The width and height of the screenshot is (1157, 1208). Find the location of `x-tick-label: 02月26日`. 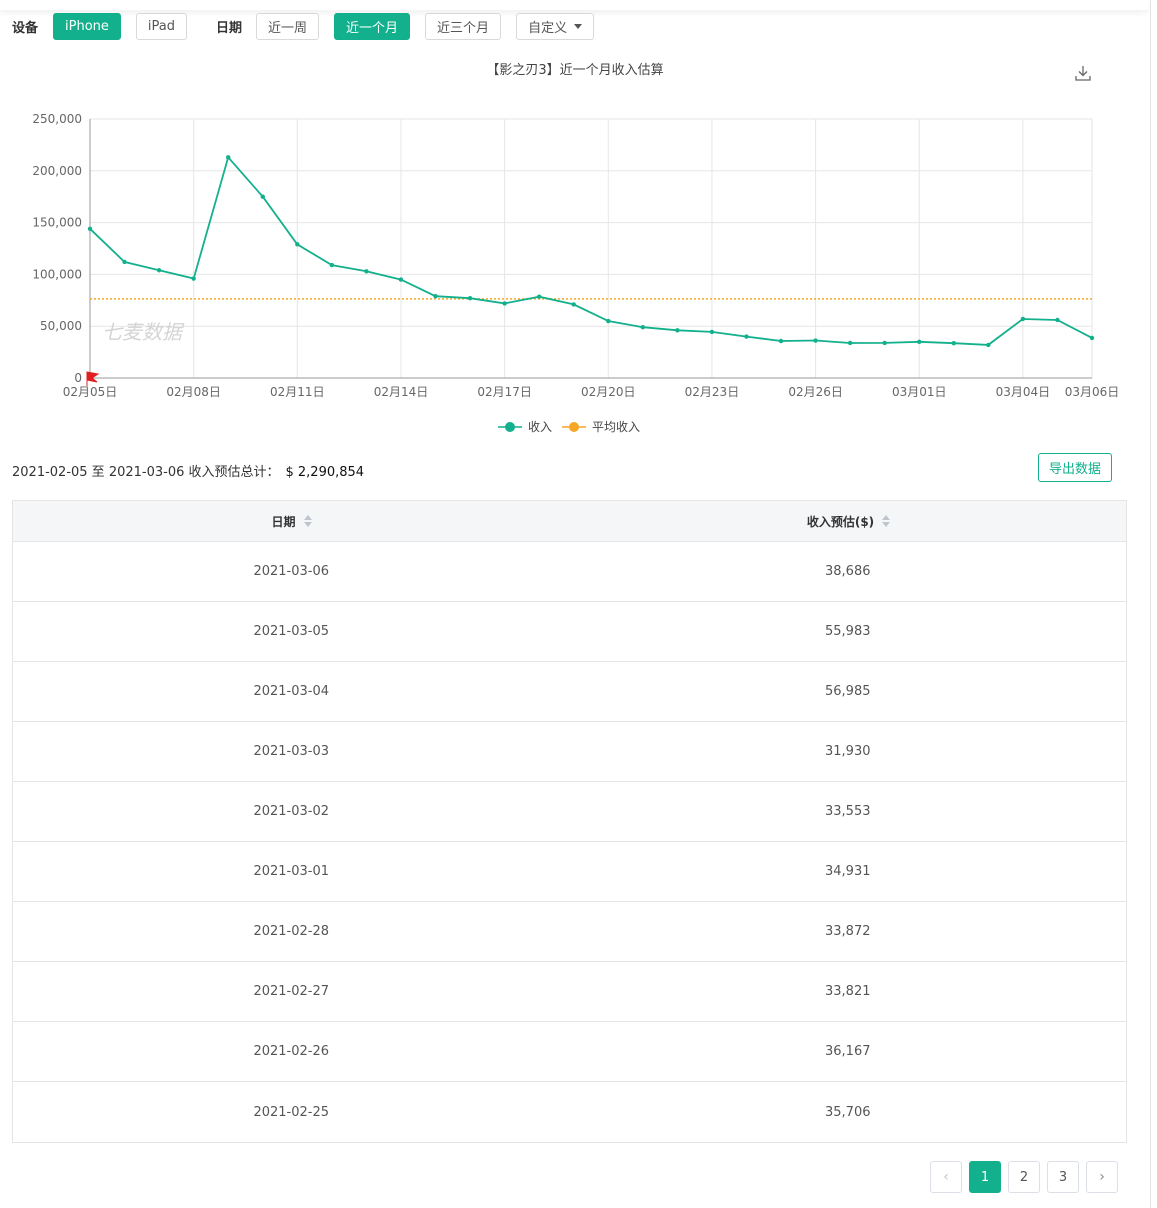

x-tick-label: 02月26日 is located at coordinates (815, 392).